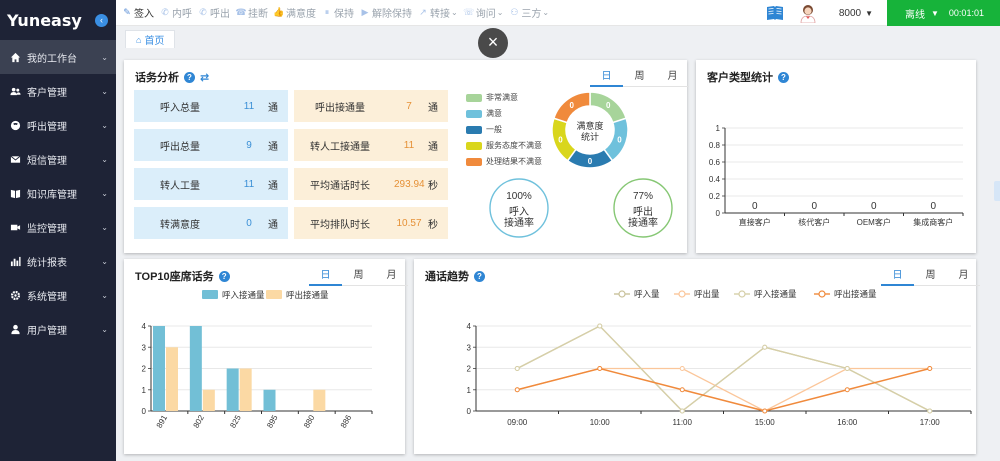 Image resolution: width=1000 pixels, height=461 pixels. What do you see at coordinates (850, 13) in the screenshot?
I see `extension-number: 8000` at bounding box center [850, 13].